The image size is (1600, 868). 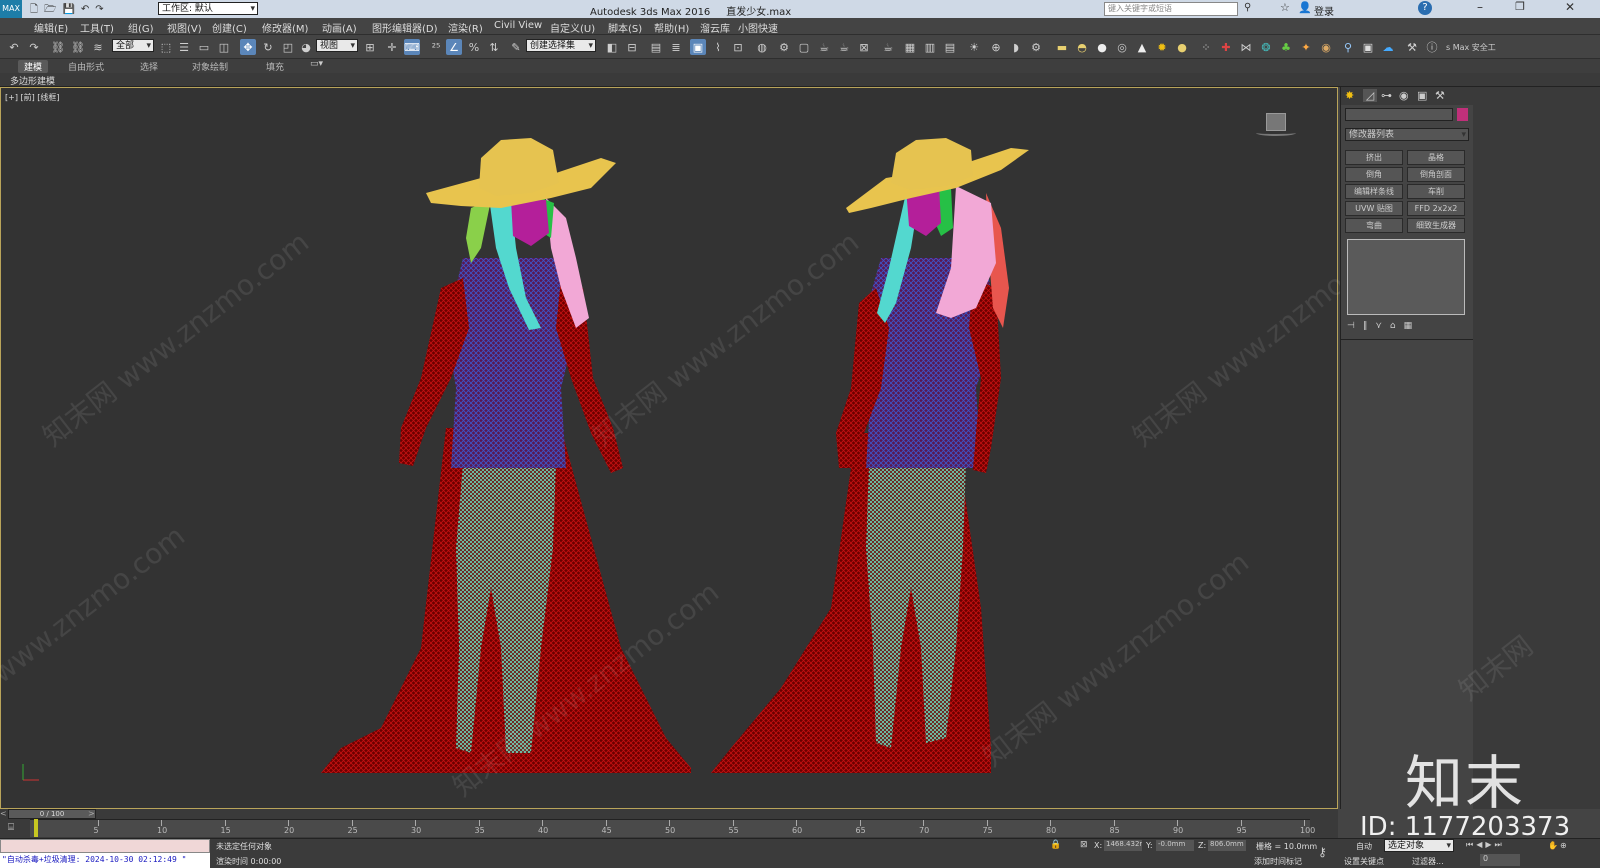 I want to click on object-color-swatch, so click(x=1462, y=114).